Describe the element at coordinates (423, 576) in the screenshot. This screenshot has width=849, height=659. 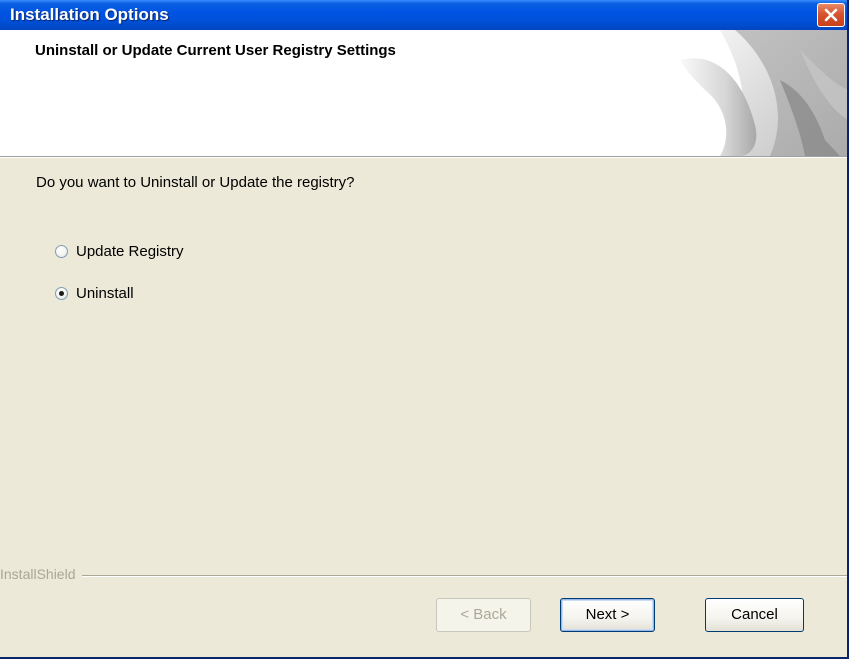
I see `footer-divider` at that location.